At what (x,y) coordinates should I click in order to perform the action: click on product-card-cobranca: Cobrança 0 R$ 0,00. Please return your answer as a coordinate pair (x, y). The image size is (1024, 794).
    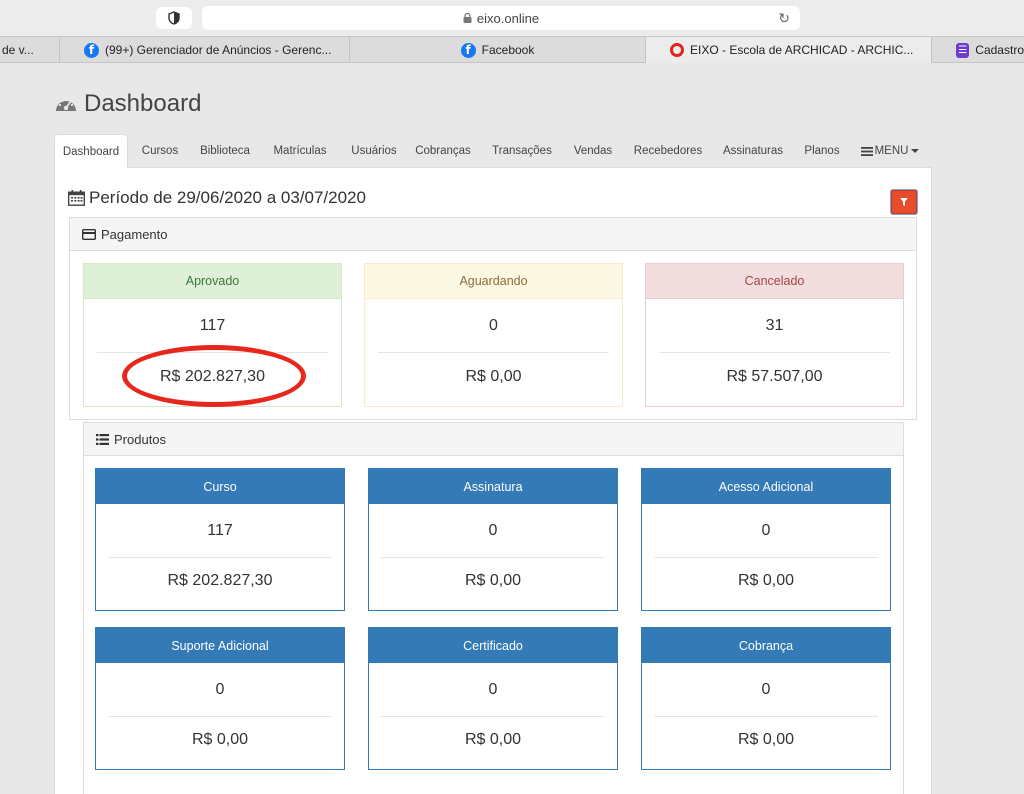
    Looking at the image, I should click on (766, 698).